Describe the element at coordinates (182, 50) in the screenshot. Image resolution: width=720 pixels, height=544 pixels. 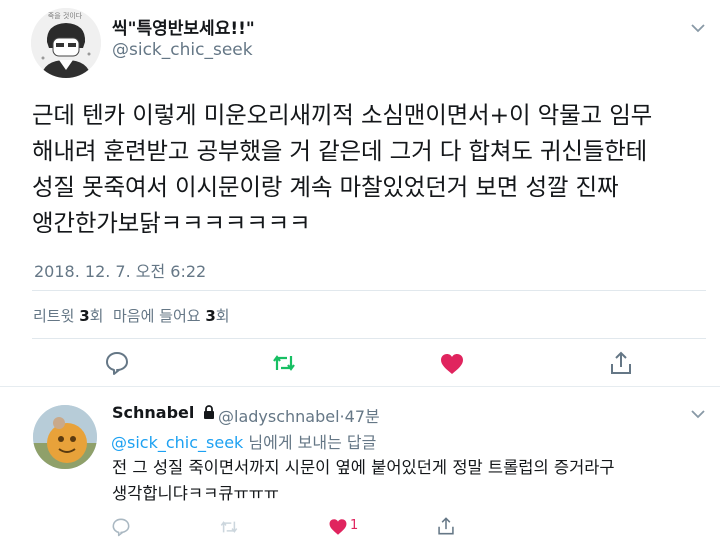
I see `user-handle: @sick_chic_seek` at that location.